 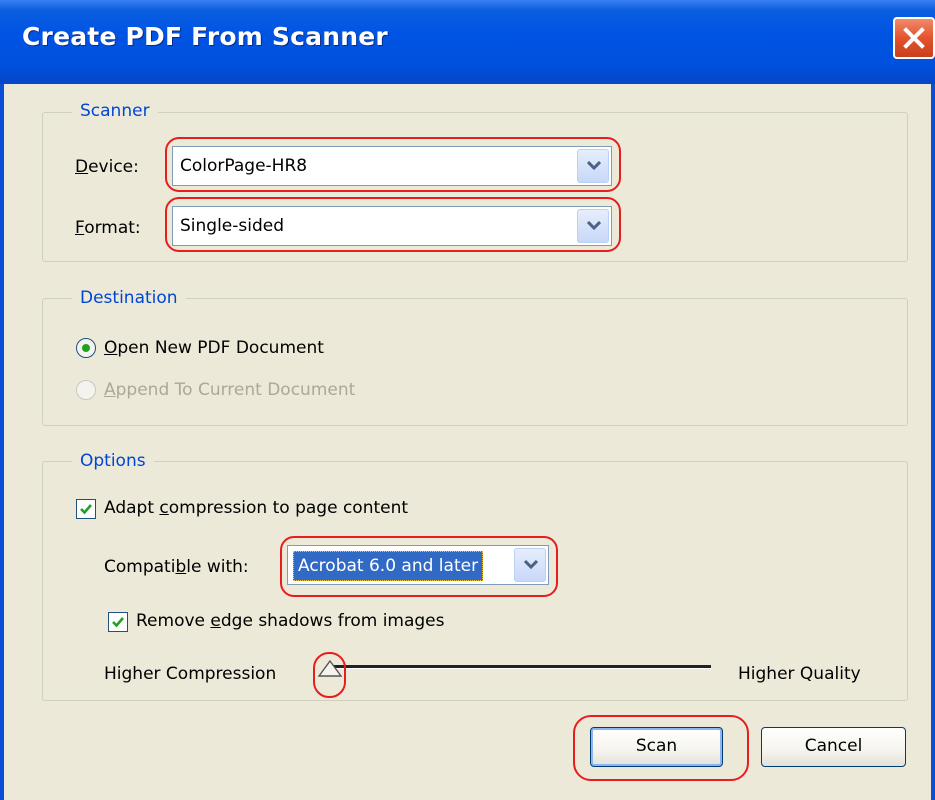 What do you see at coordinates (467, 42) in the screenshot?
I see `title-bar: Create PDF From Scanner` at bounding box center [467, 42].